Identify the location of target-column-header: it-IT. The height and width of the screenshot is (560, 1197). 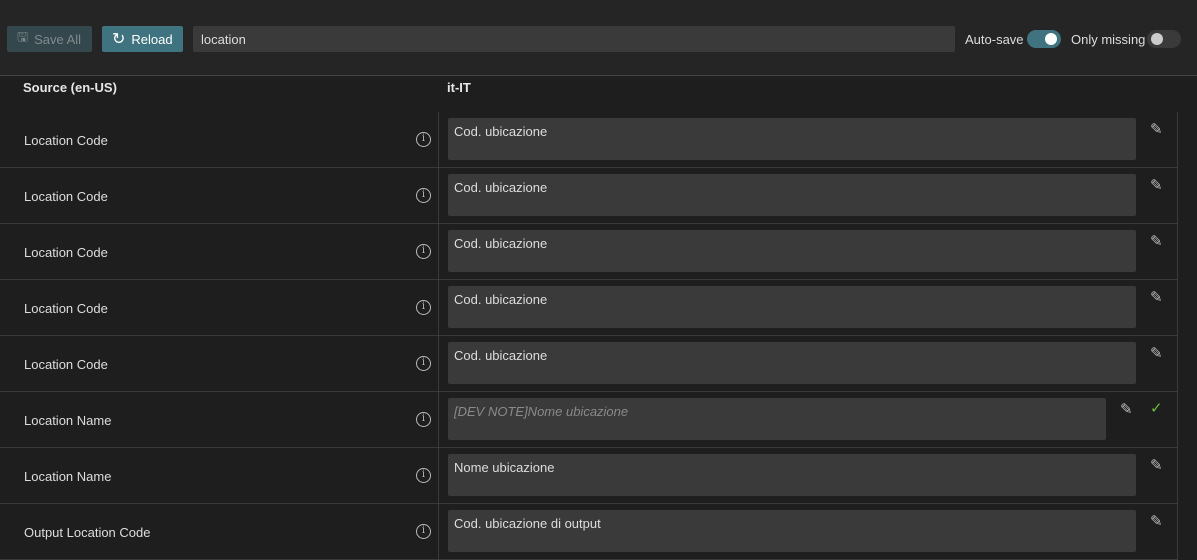
(459, 87).